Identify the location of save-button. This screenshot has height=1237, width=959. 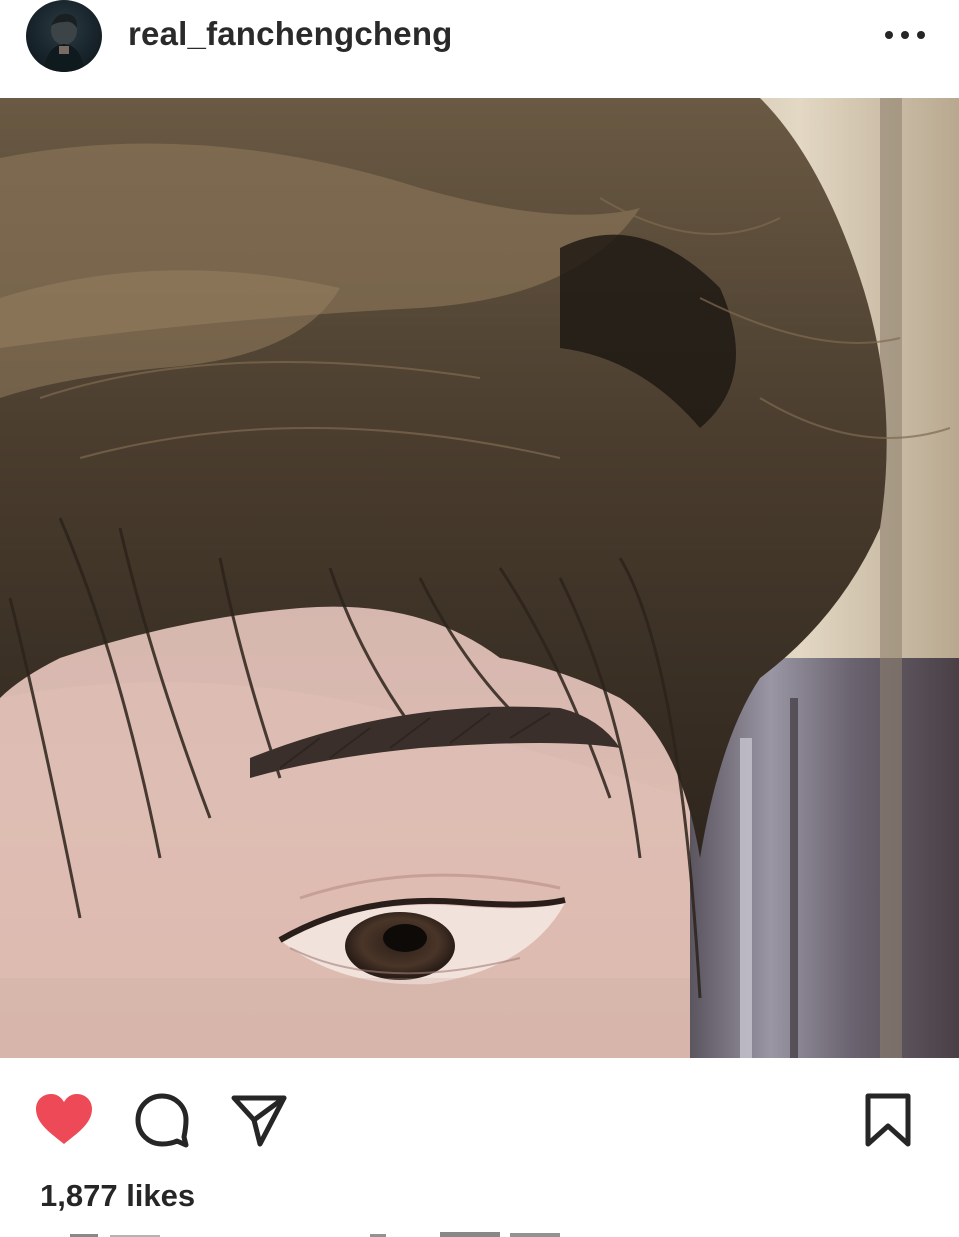
(888, 1120).